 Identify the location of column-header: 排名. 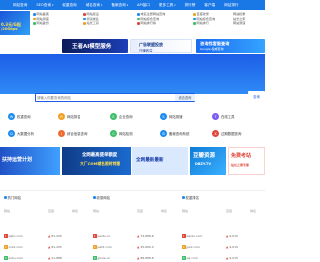
(253, 211).